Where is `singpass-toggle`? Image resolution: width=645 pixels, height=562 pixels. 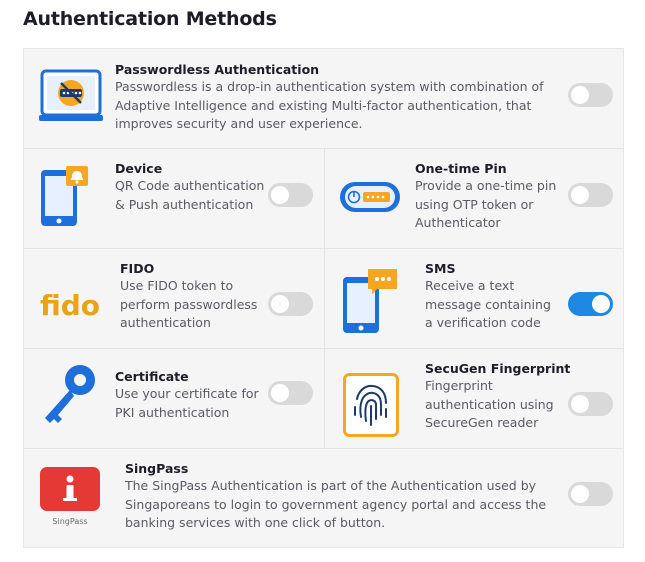
singpass-toggle is located at coordinates (590, 494).